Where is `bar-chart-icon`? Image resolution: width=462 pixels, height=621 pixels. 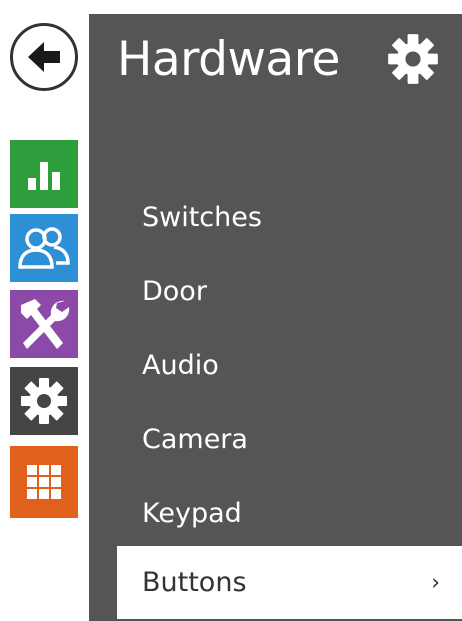 bar-chart-icon is located at coordinates (44, 176).